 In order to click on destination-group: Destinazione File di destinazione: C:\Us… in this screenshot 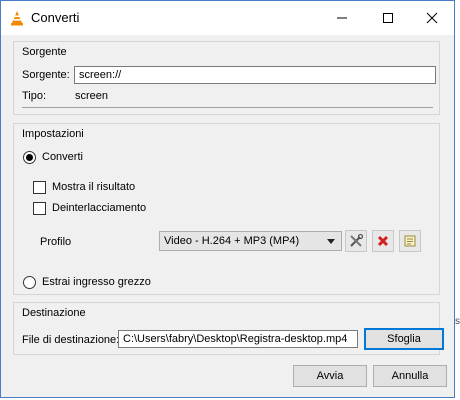, I will do `click(228, 328)`.